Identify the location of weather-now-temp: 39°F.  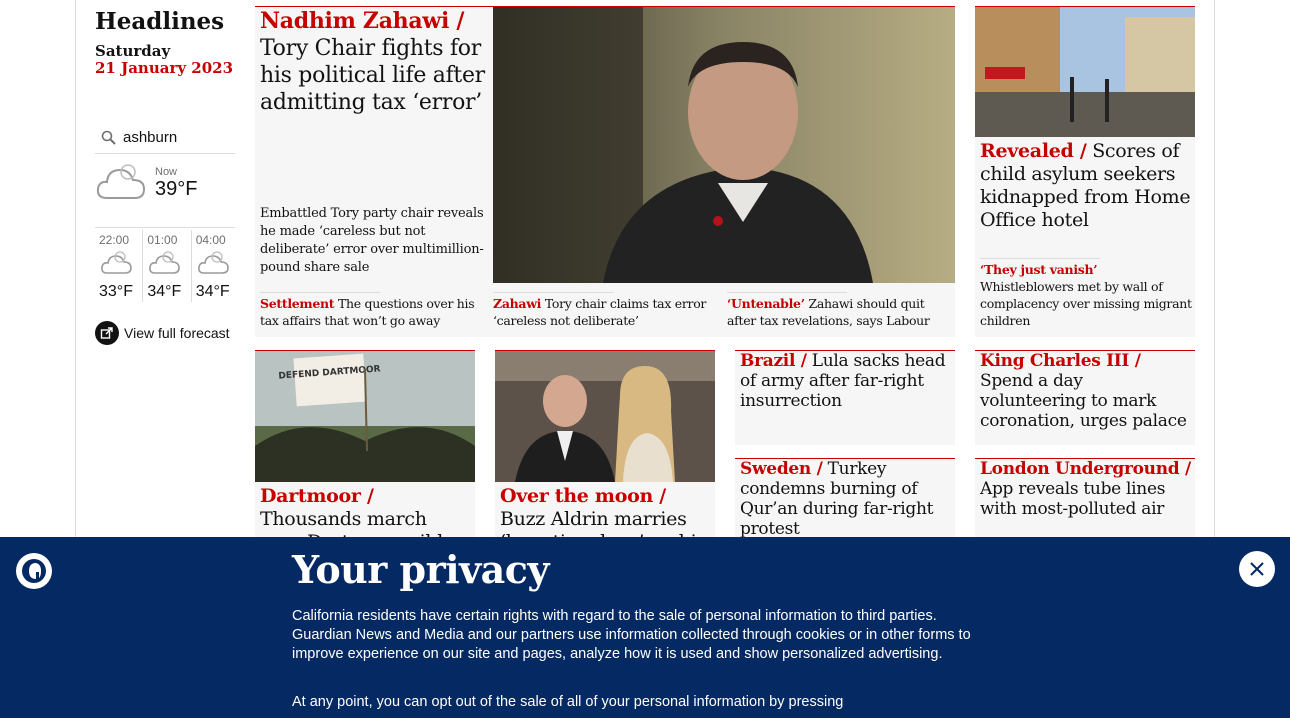
(176, 189).